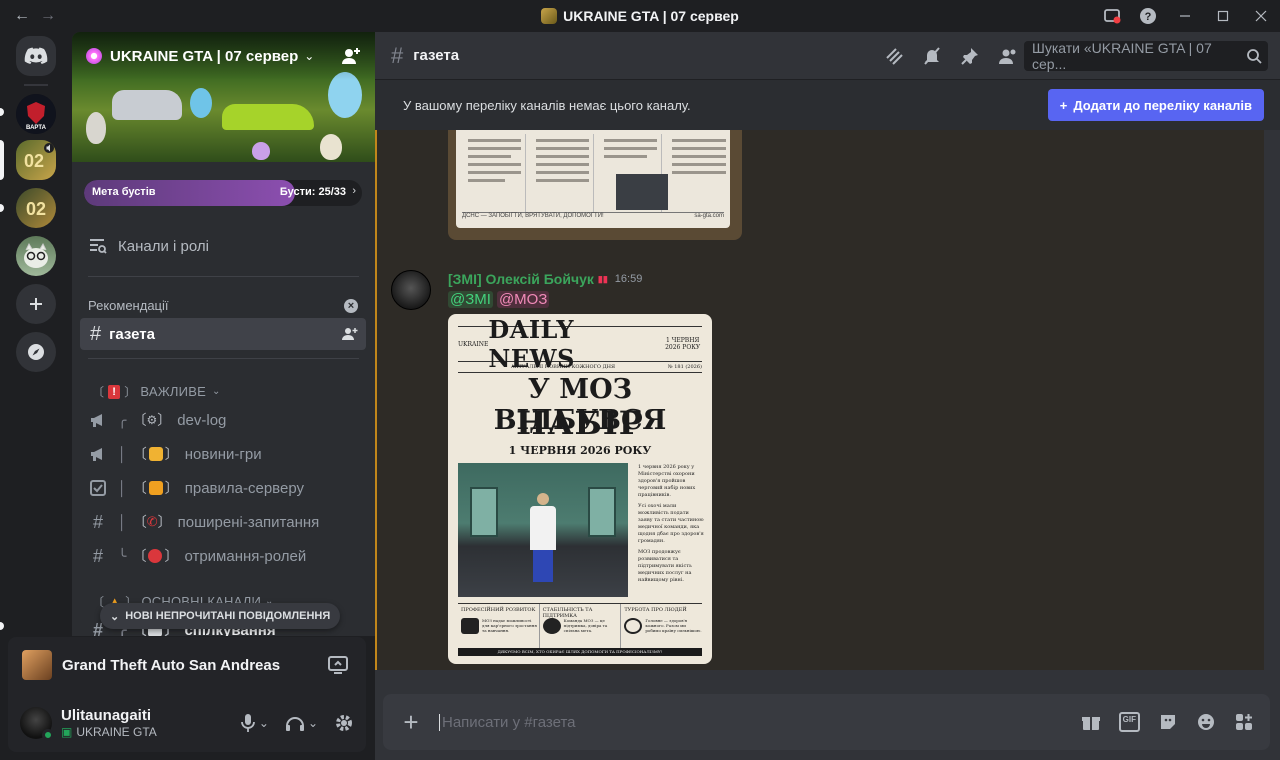 Image resolution: width=1280 pixels, height=760 pixels. I want to click on exclamation-icon: !, so click(114, 391).